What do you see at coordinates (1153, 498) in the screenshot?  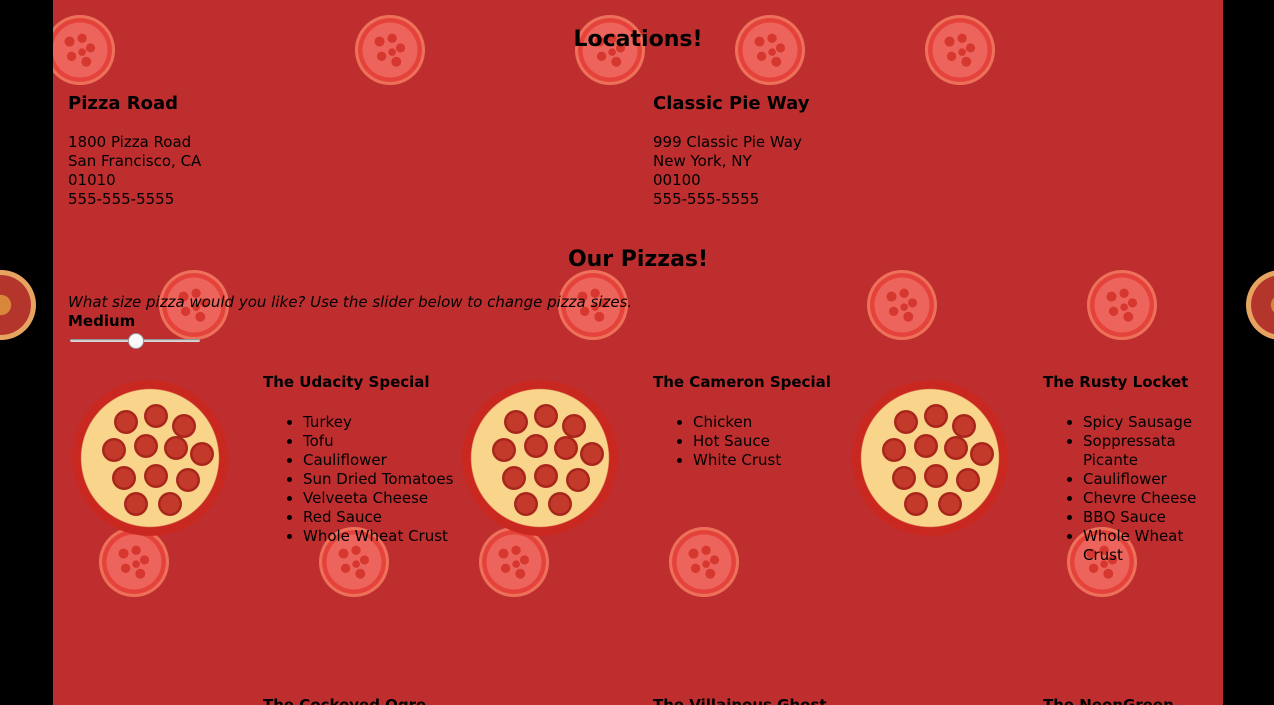 I see `ingredient: Chevre Cheese` at bounding box center [1153, 498].